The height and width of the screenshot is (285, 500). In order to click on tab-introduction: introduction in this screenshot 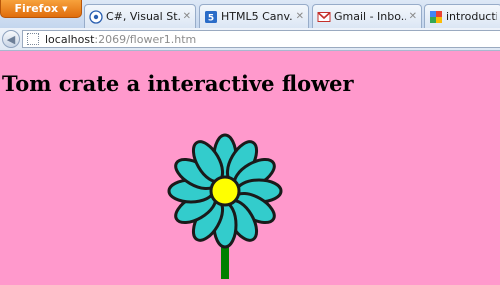, I will do `click(462, 16)`.